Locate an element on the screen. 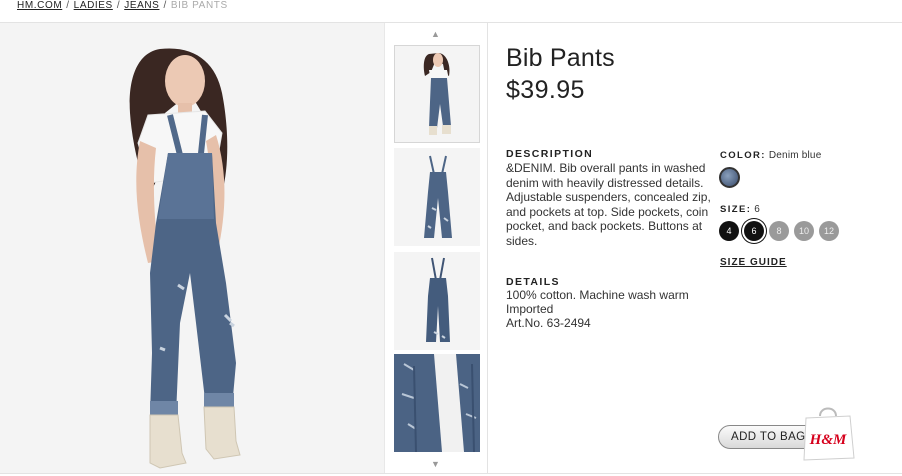 This screenshot has height=476, width=902. hm-logo: H&M is located at coordinates (828, 440).